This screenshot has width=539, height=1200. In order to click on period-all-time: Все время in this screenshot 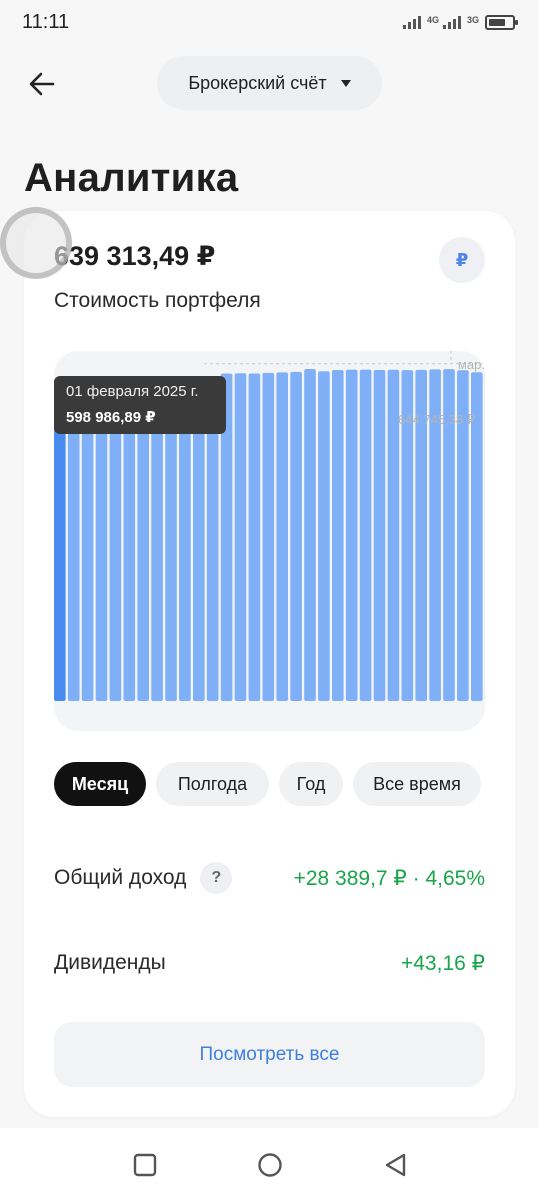, I will do `click(417, 784)`.